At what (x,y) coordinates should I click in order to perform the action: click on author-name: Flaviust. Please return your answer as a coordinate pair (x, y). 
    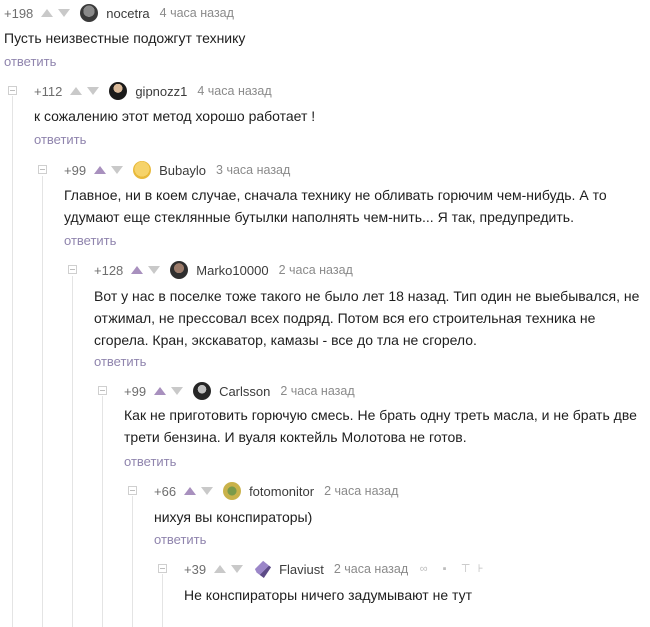
    Looking at the image, I should click on (301, 569).